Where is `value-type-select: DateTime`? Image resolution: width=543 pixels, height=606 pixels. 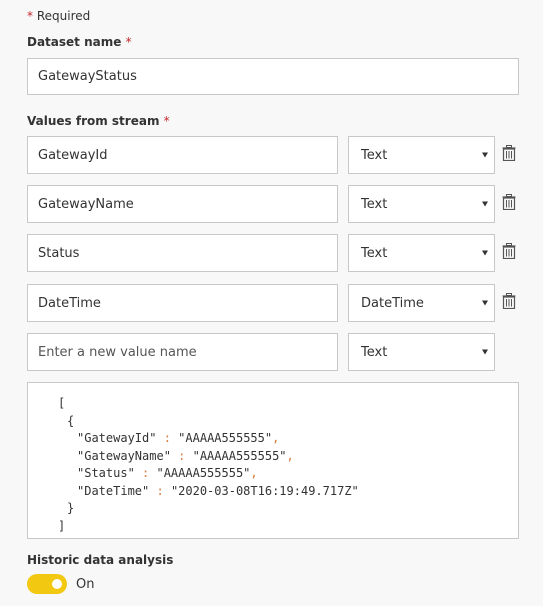
value-type-select: DateTime is located at coordinates (421, 303).